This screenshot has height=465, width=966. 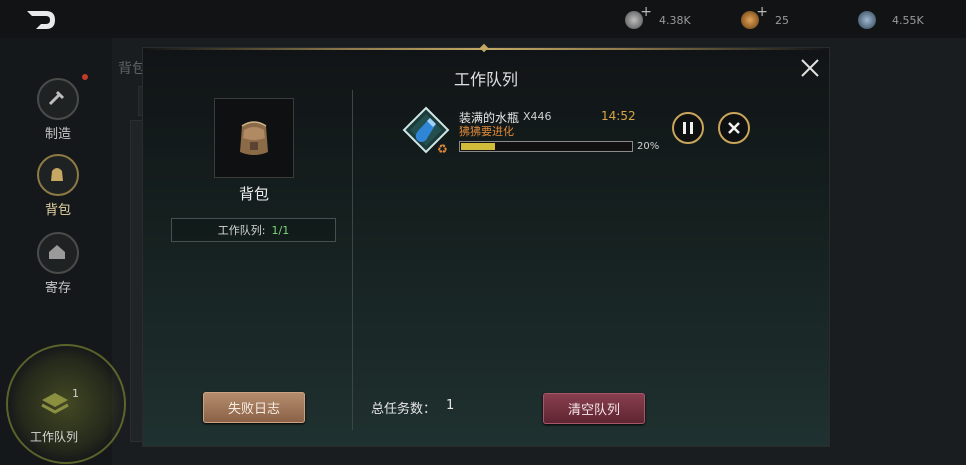 What do you see at coordinates (483, 19) in the screenshot?
I see `top-bar: + 4.38K + 25 4.55K` at bounding box center [483, 19].